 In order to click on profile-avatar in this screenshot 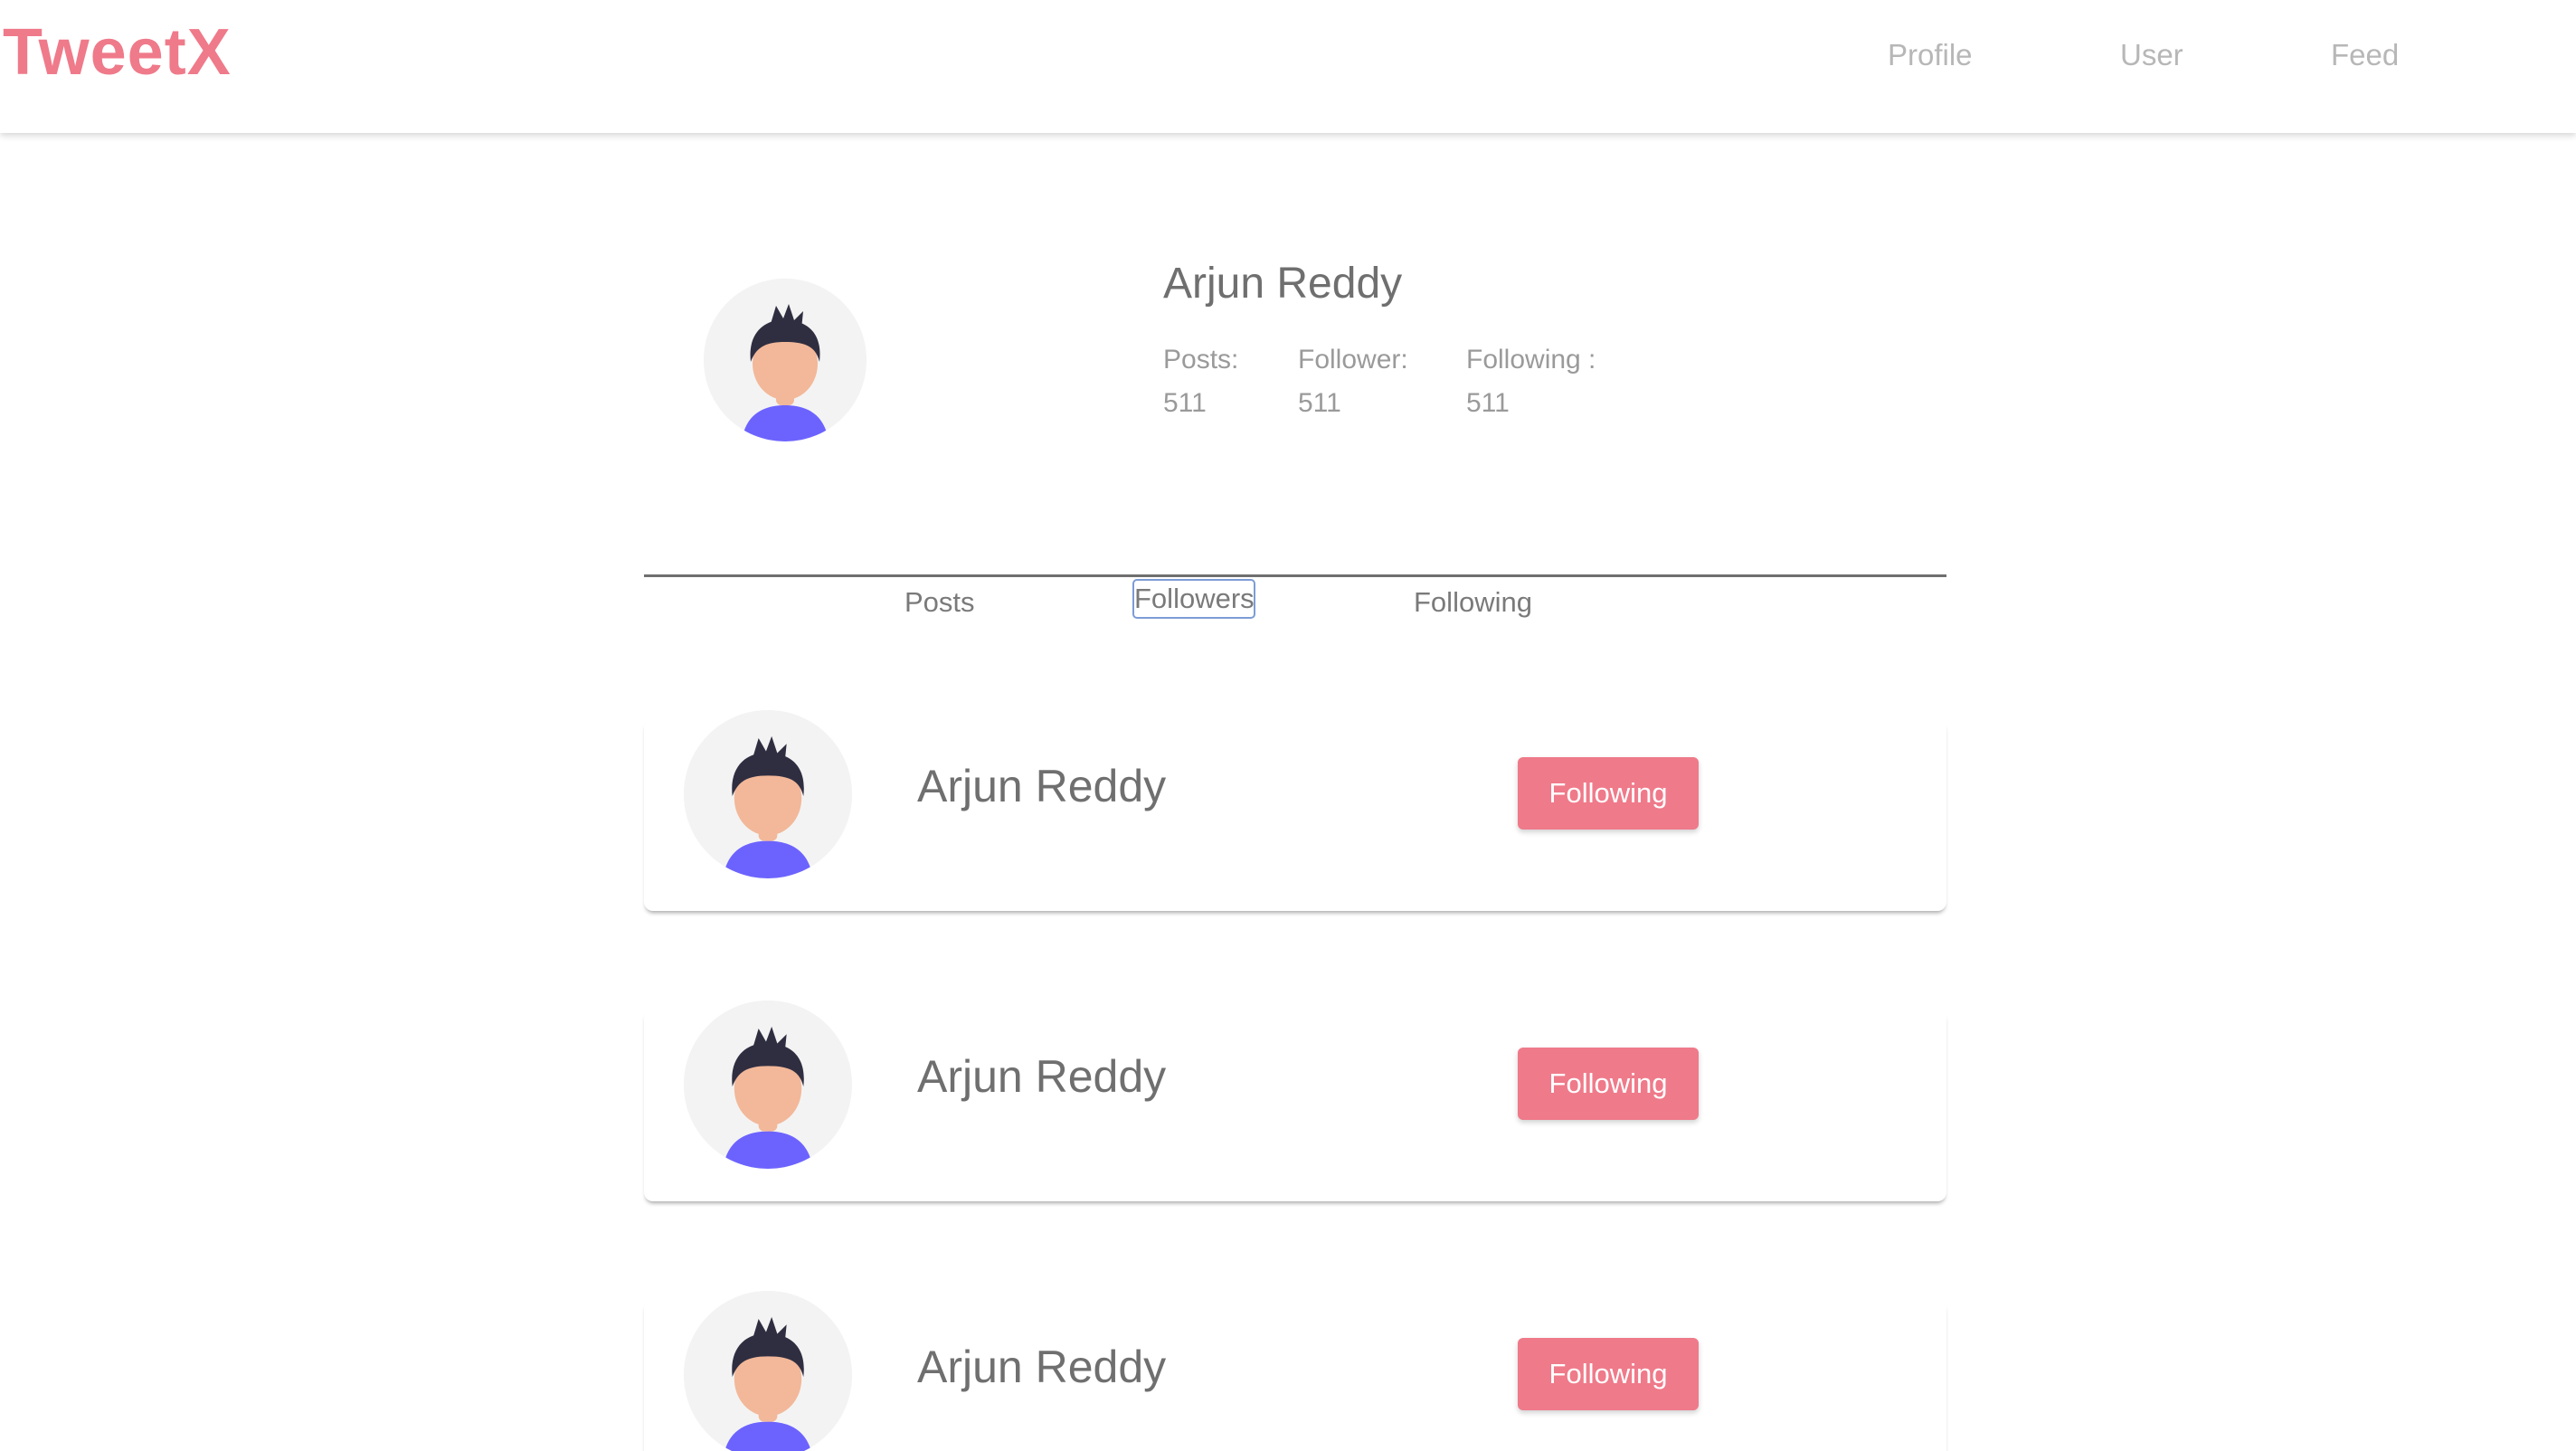, I will do `click(785, 360)`.